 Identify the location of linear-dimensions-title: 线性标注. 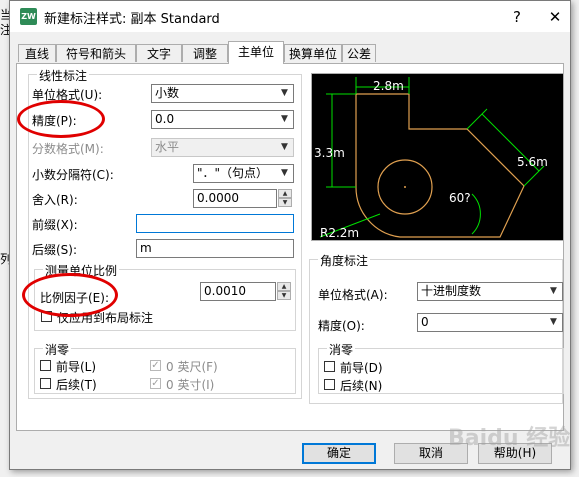
(63, 75).